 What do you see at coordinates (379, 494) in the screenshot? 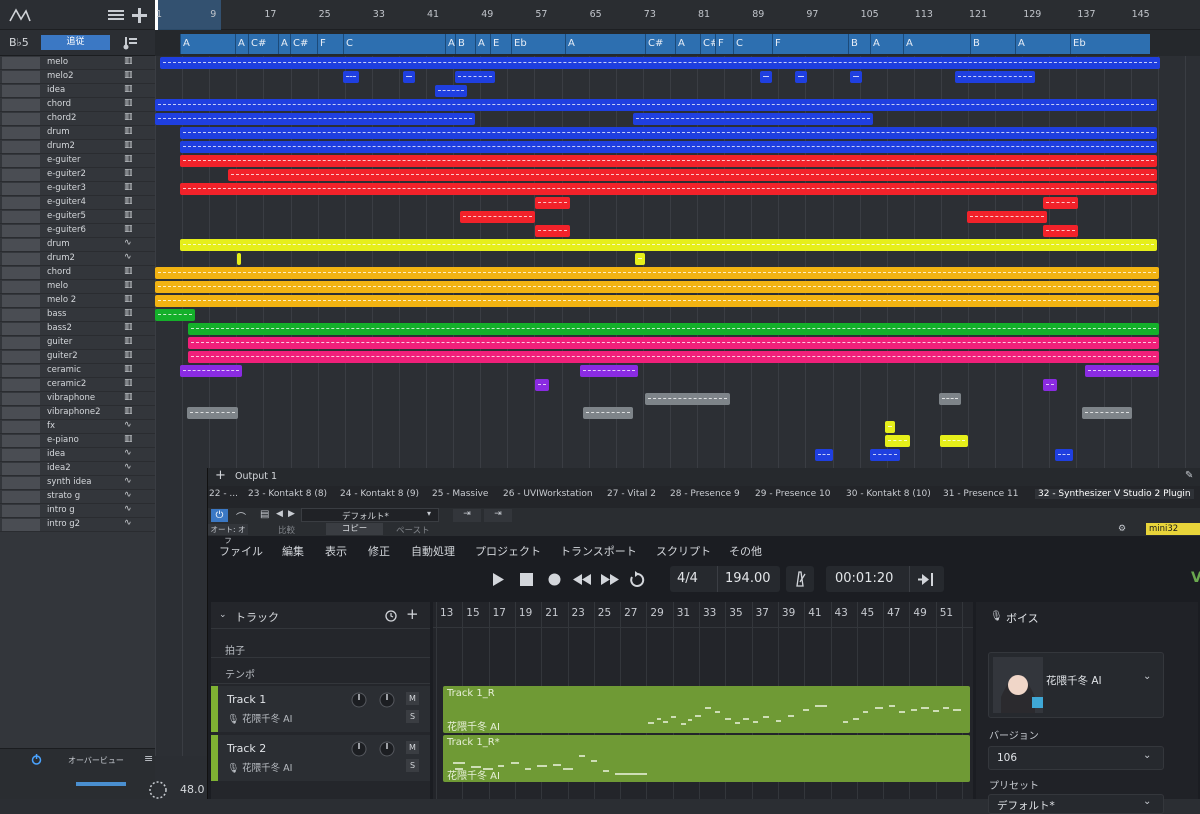
I see `plugin-tab: 24 - Kontakt 8 (9)` at bounding box center [379, 494].